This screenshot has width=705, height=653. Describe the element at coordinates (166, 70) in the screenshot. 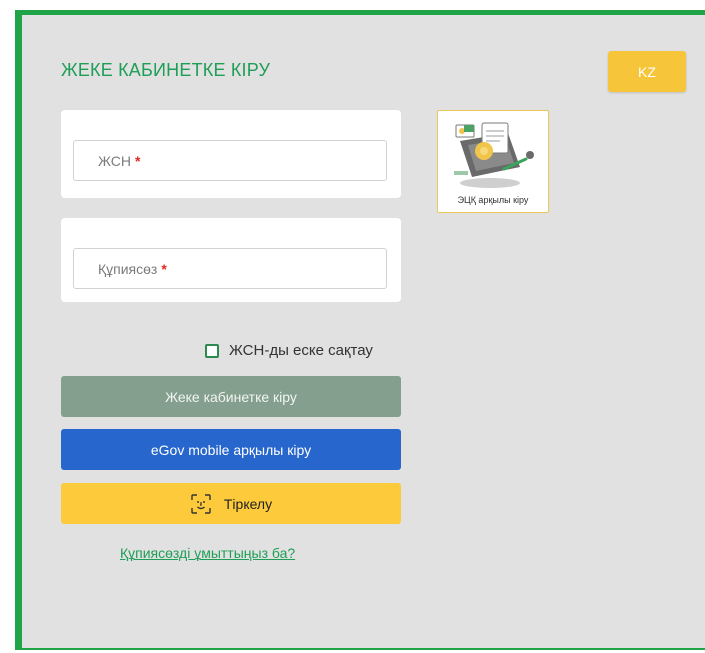

I see `page-title: ЖЕКЕ КАБИНЕТКЕ КІРУ` at that location.